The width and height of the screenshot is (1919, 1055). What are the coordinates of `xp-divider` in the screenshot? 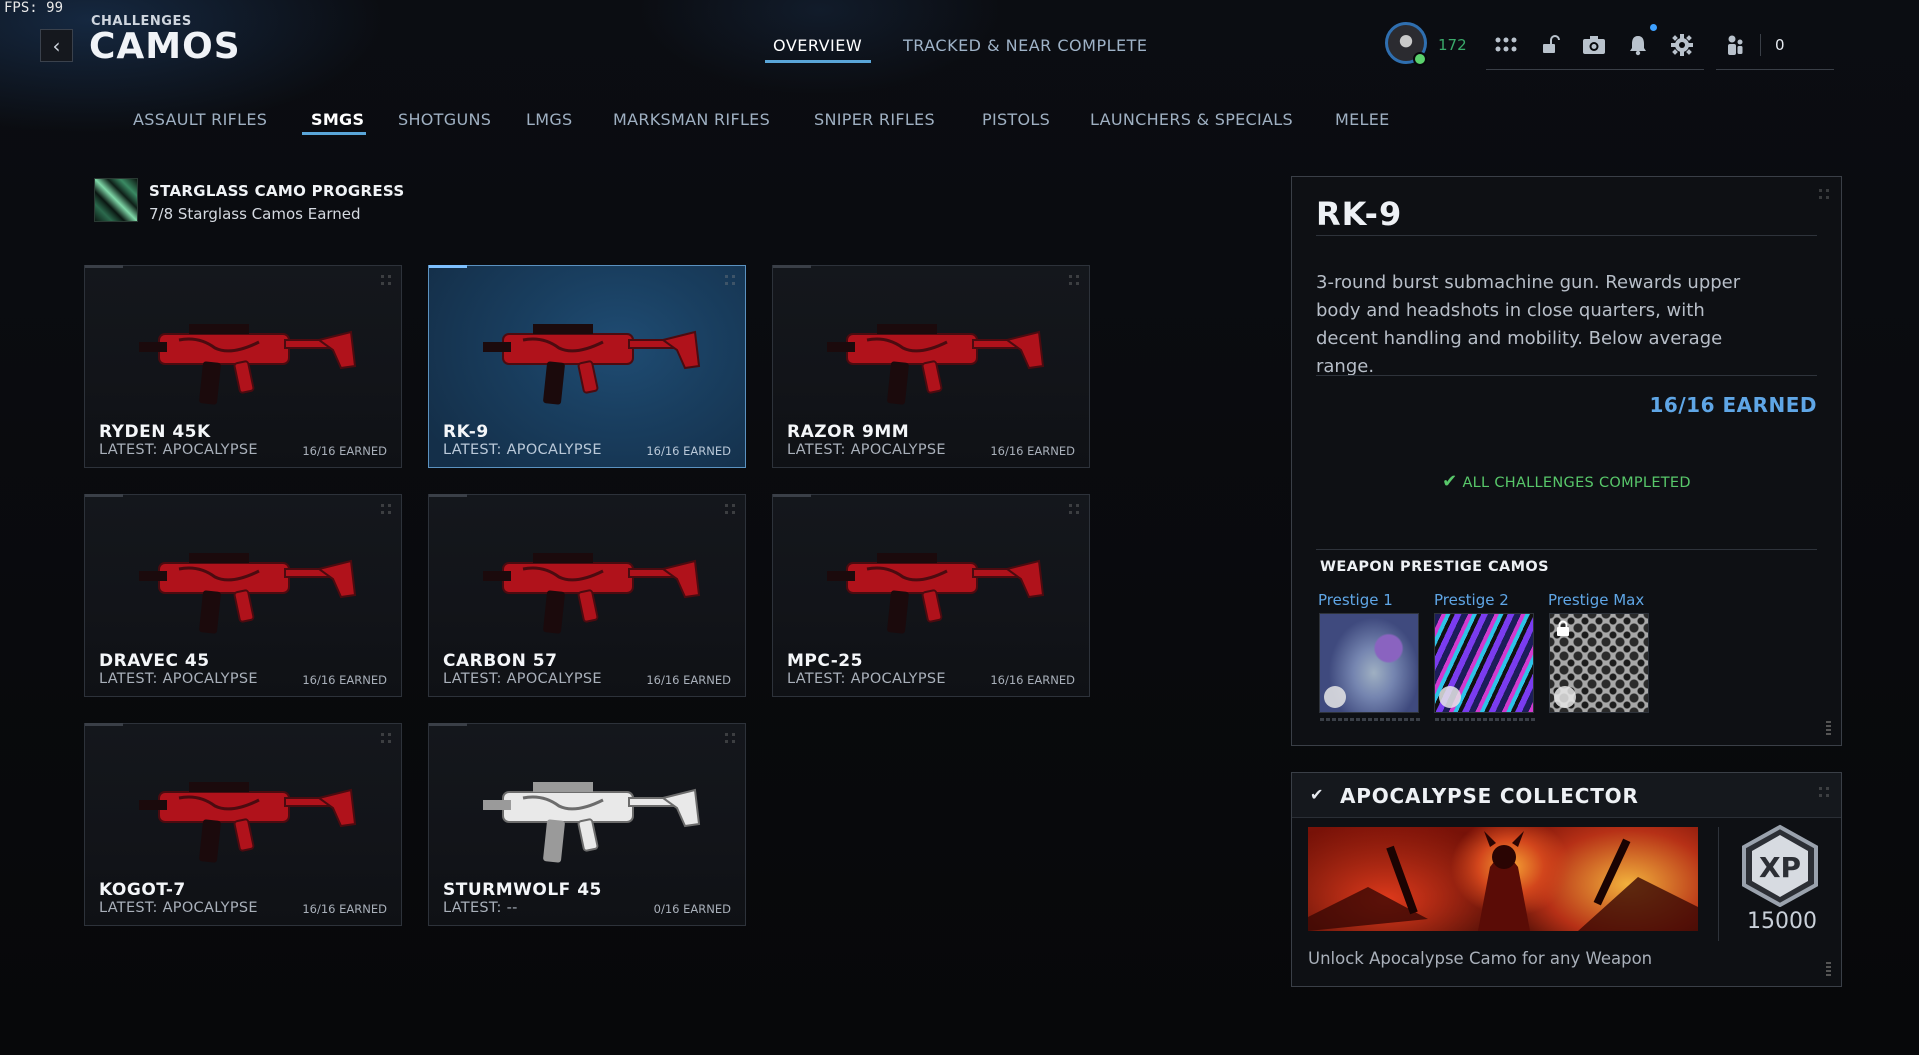 It's located at (1718, 884).